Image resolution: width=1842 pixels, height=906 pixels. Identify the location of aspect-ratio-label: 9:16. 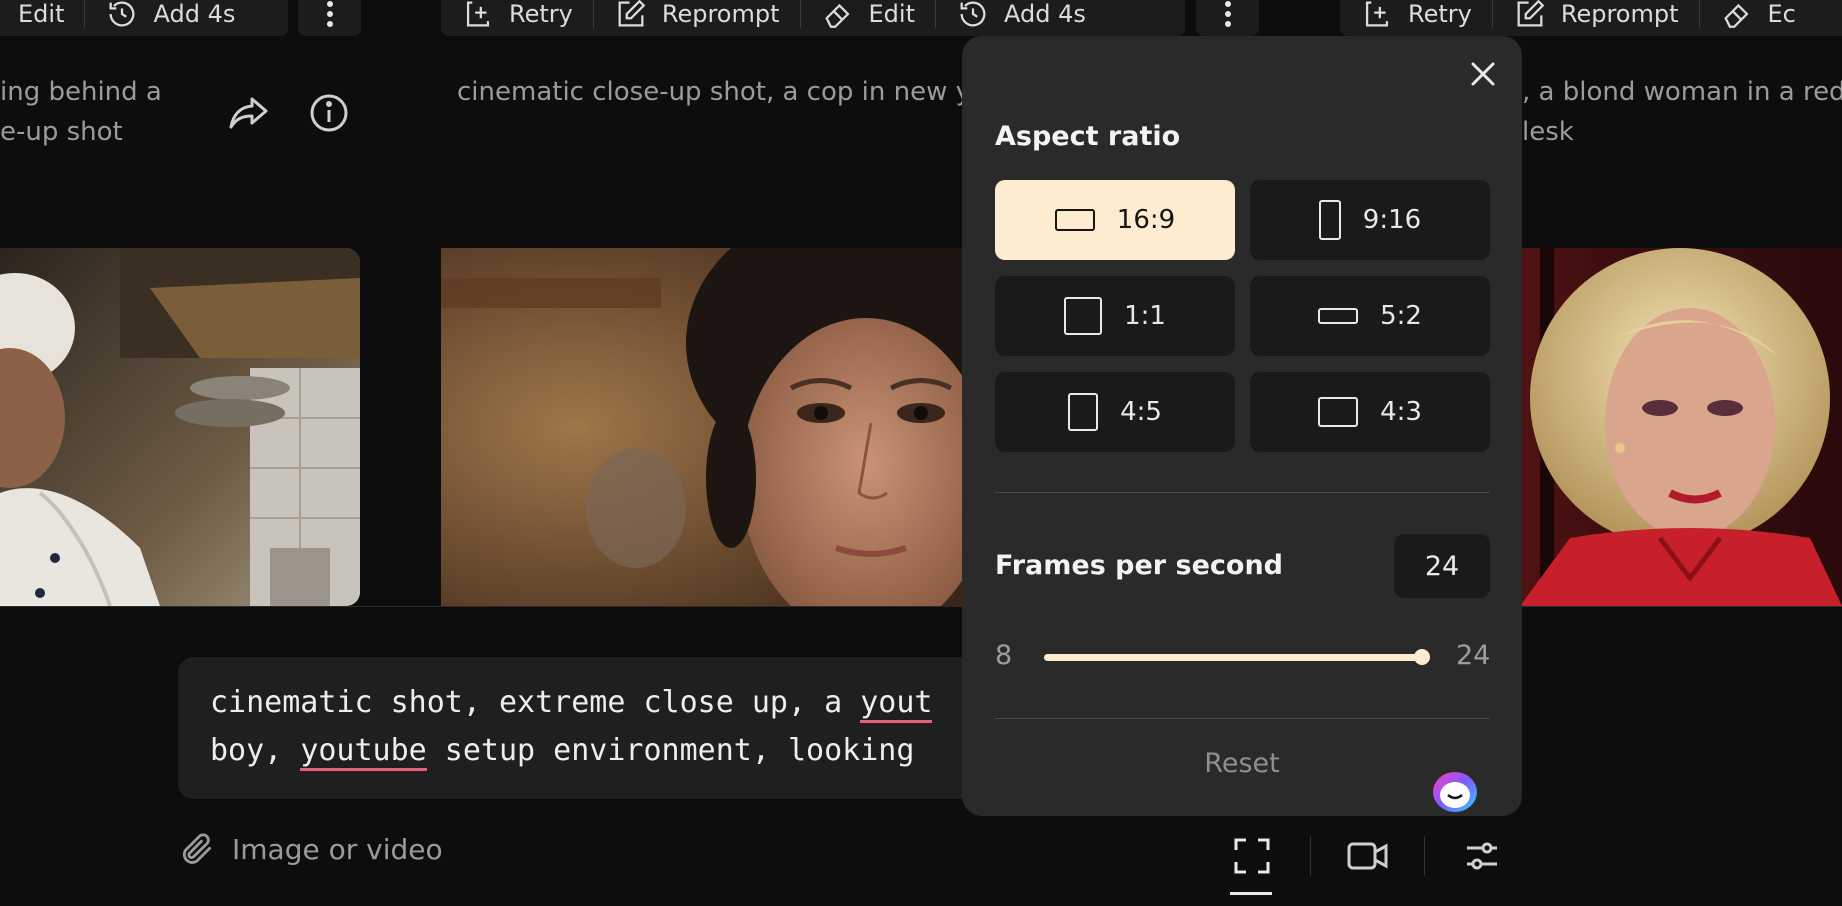
(1392, 220).